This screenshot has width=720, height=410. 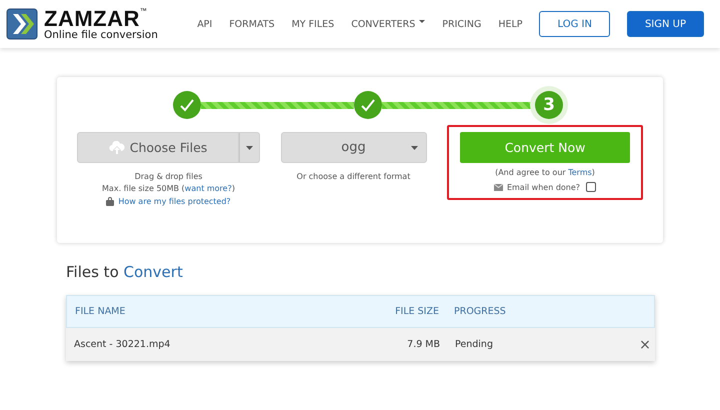 I want to click on step-circle: 3, so click(x=549, y=105).